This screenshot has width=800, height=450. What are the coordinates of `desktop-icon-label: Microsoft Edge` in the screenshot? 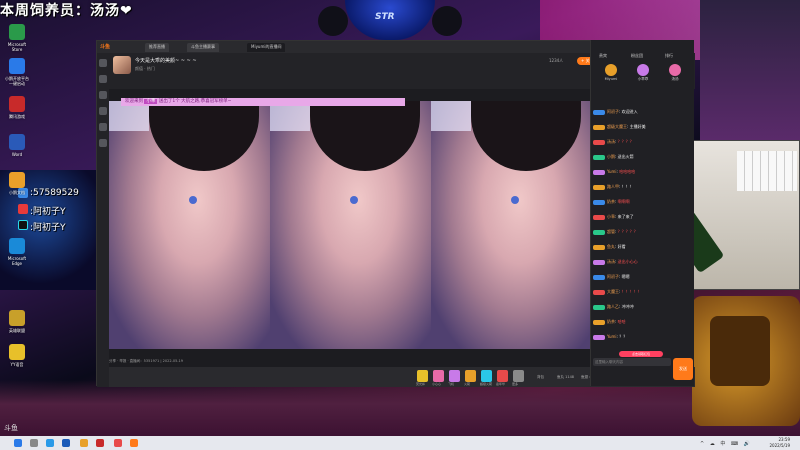 It's located at (17, 261).